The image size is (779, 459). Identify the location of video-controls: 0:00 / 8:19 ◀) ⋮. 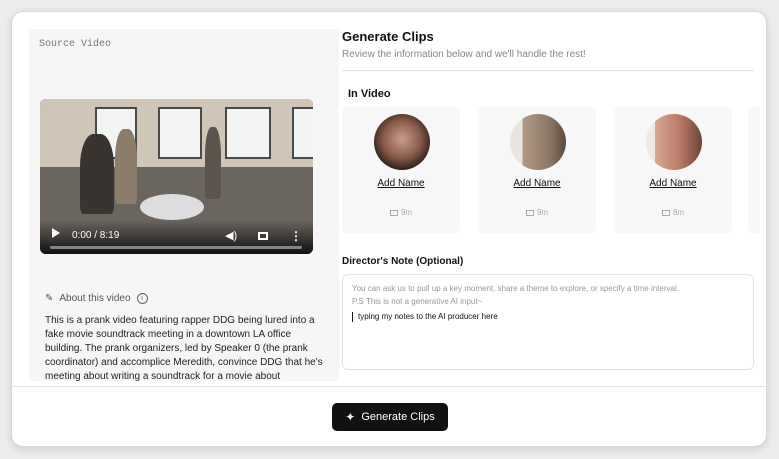
(176, 237).